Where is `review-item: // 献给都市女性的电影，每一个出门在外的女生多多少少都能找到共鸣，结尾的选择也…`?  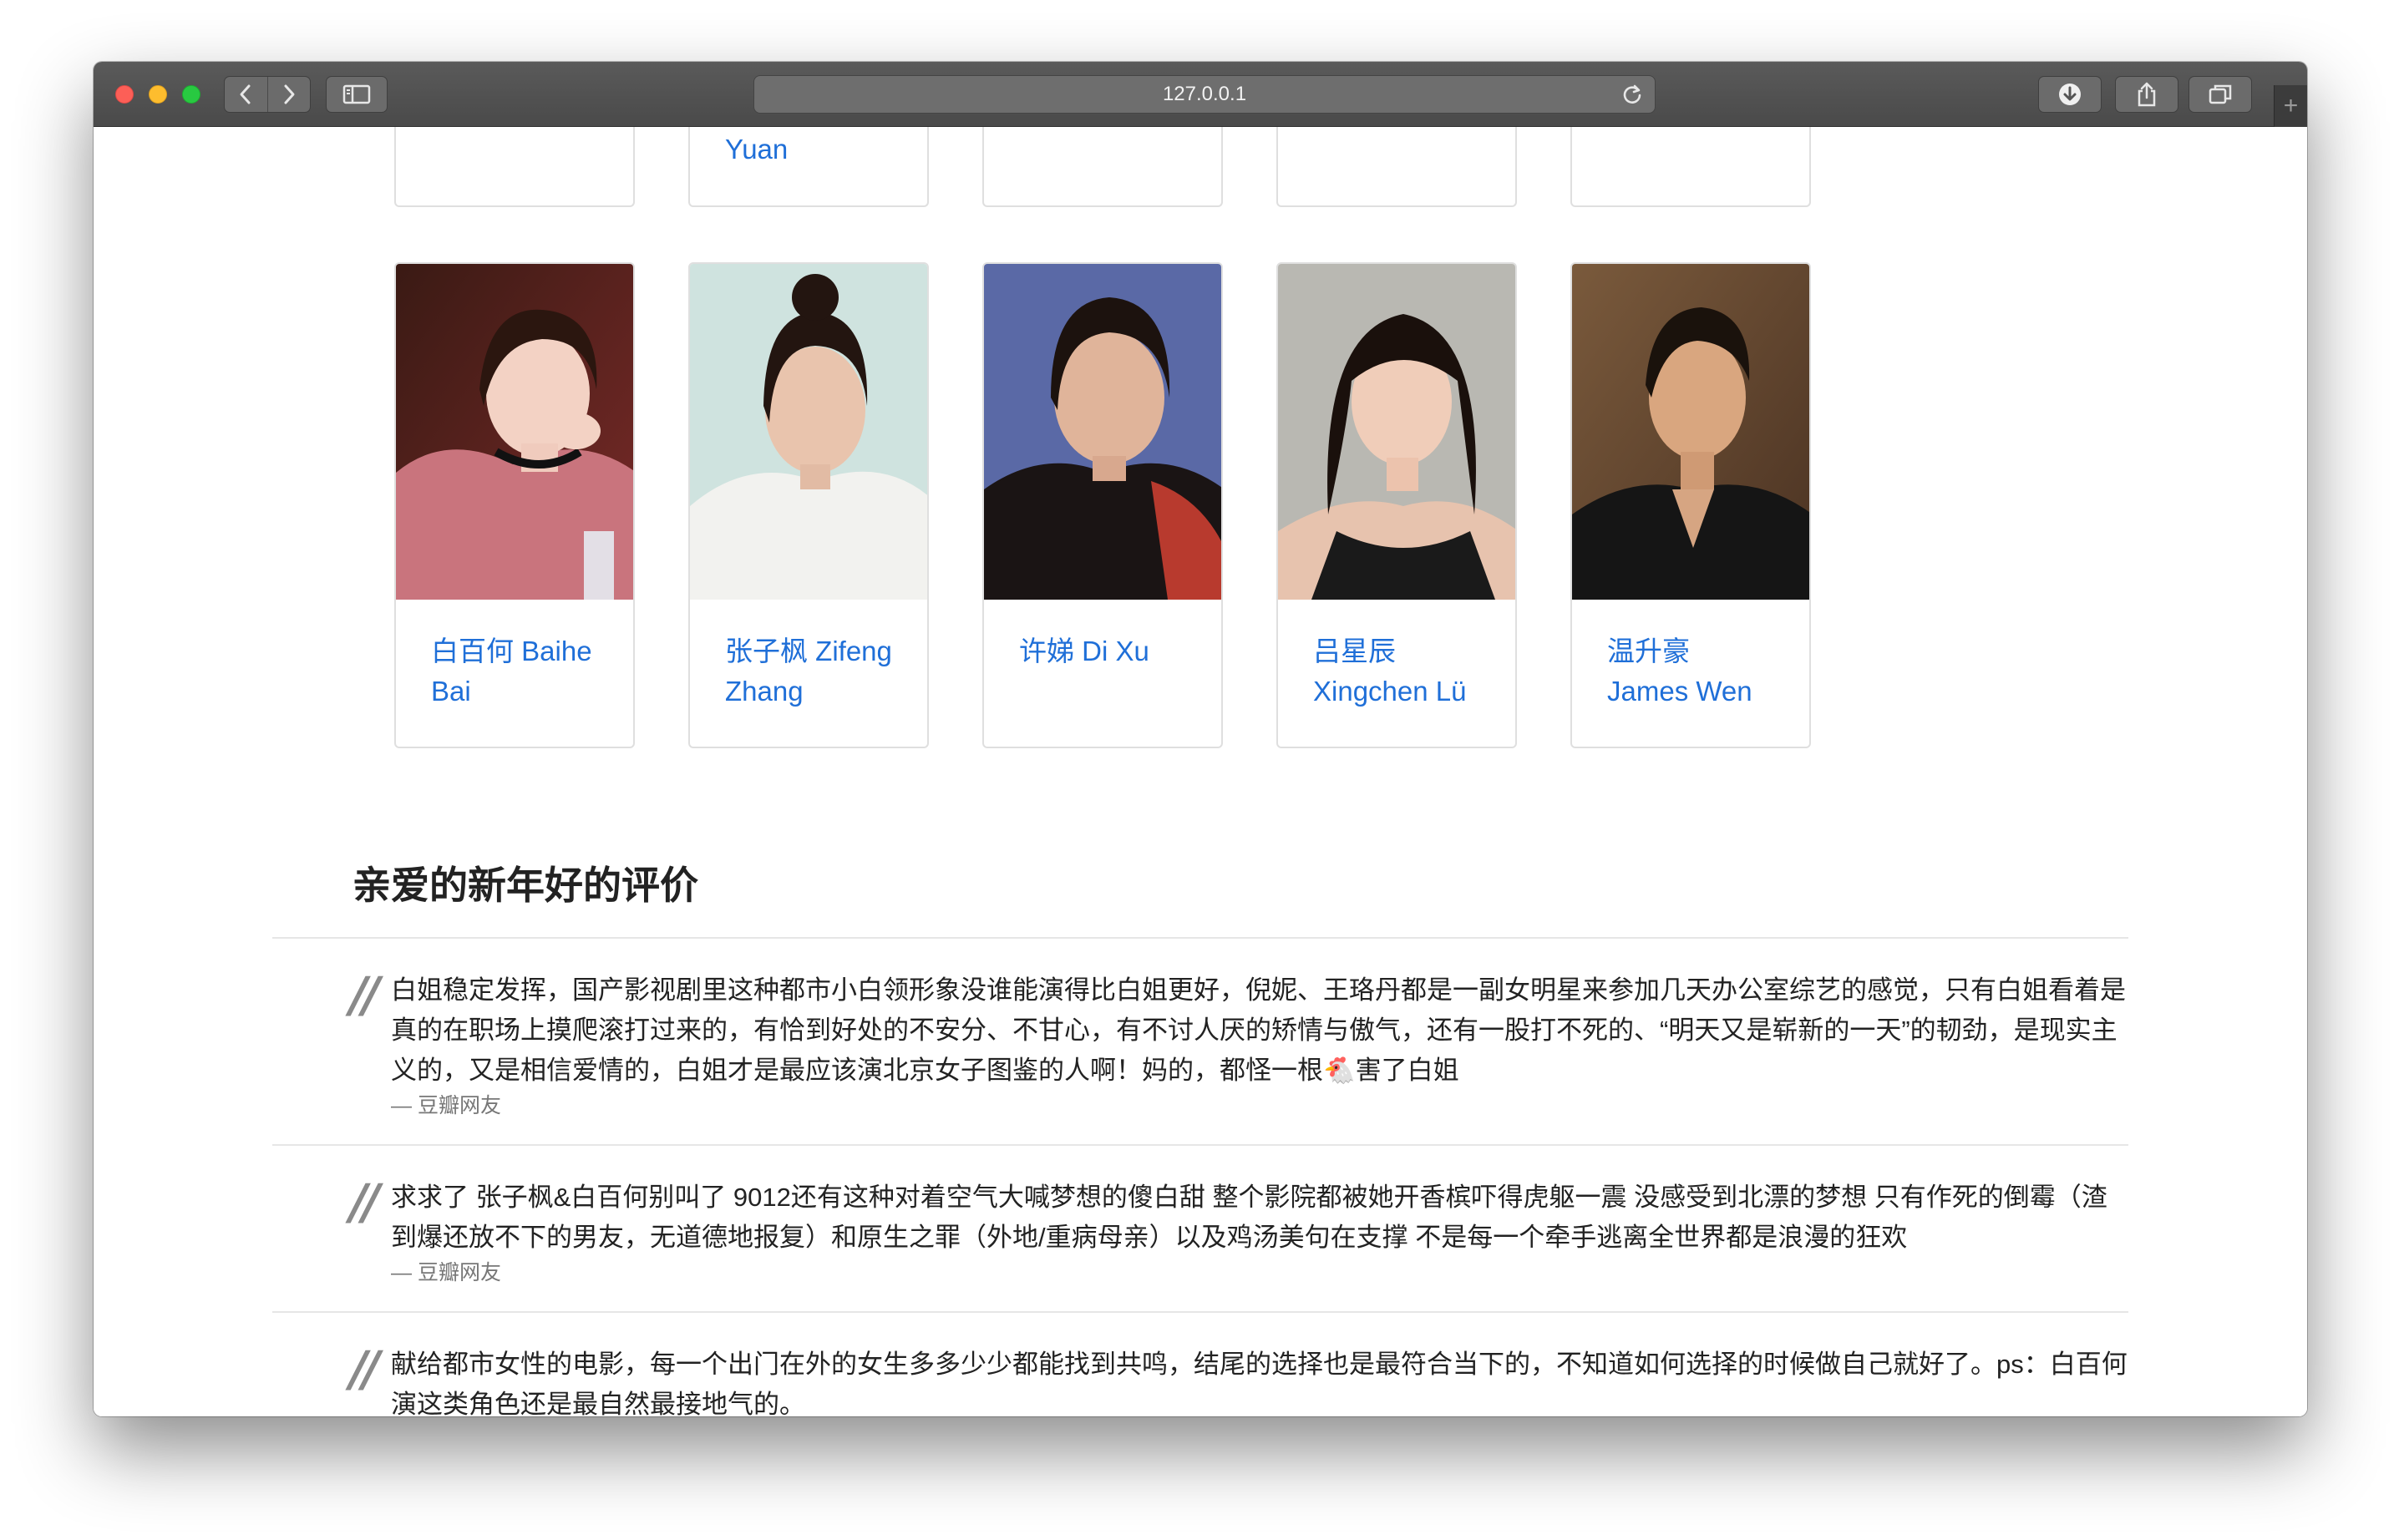
review-item: // 献给都市女性的电影，每一个出门在外的女生多多少少都能找到共鸣，结尾的选择也… is located at coordinates (1238, 1380).